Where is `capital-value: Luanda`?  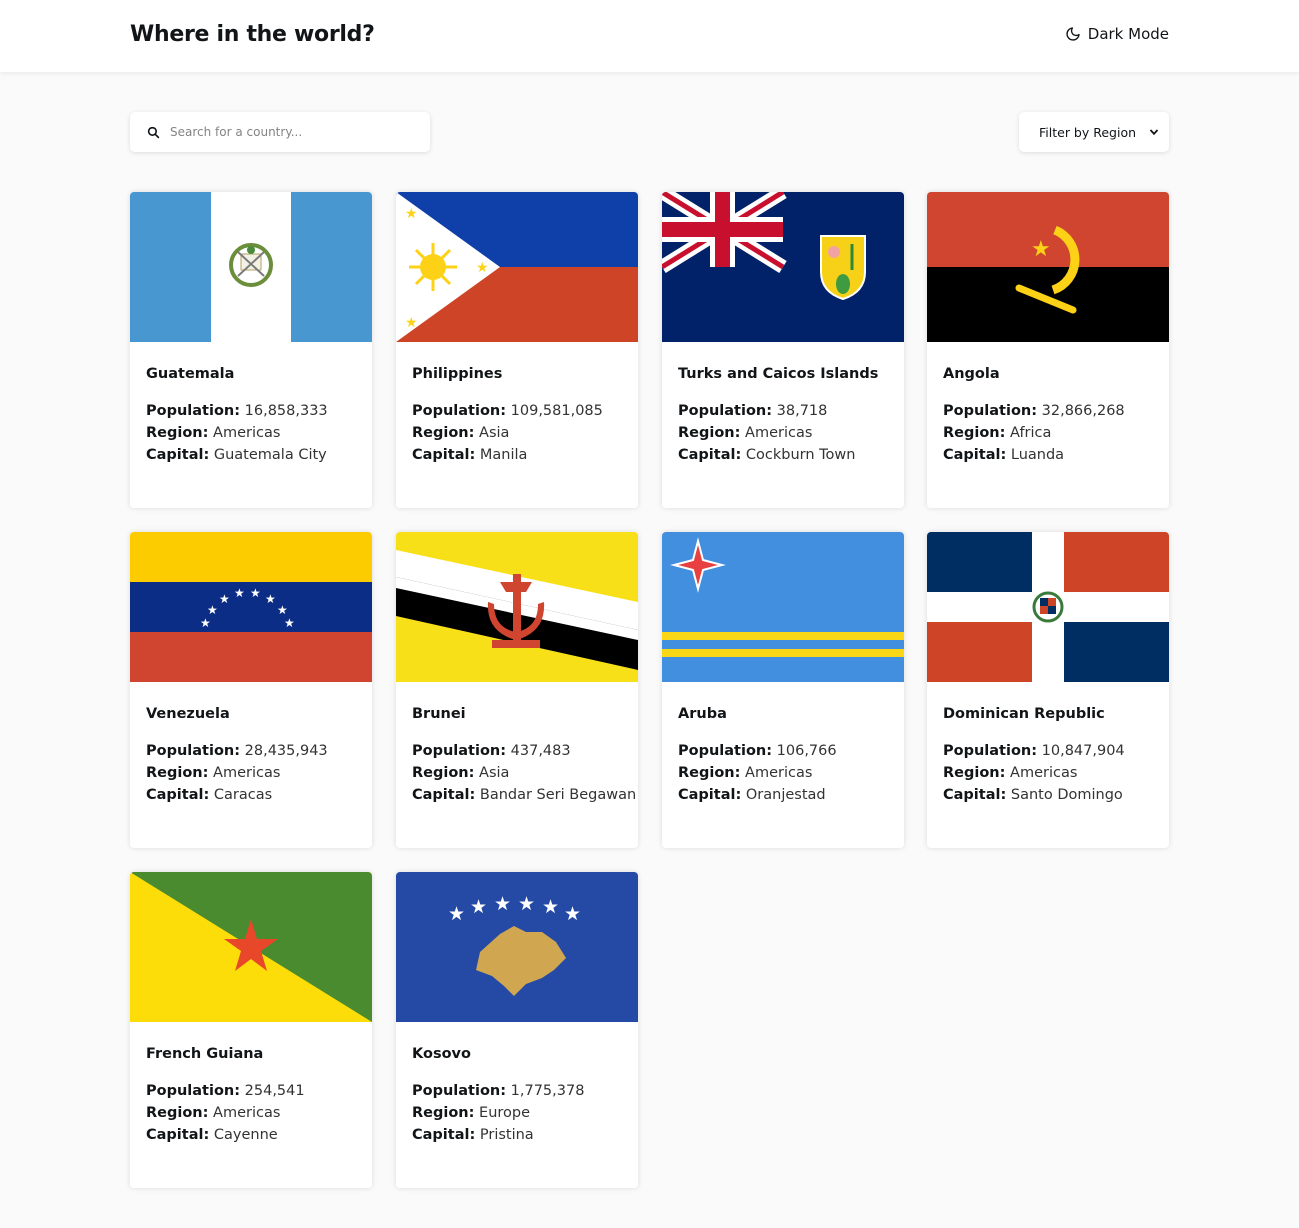 capital-value: Luanda is located at coordinates (1037, 455).